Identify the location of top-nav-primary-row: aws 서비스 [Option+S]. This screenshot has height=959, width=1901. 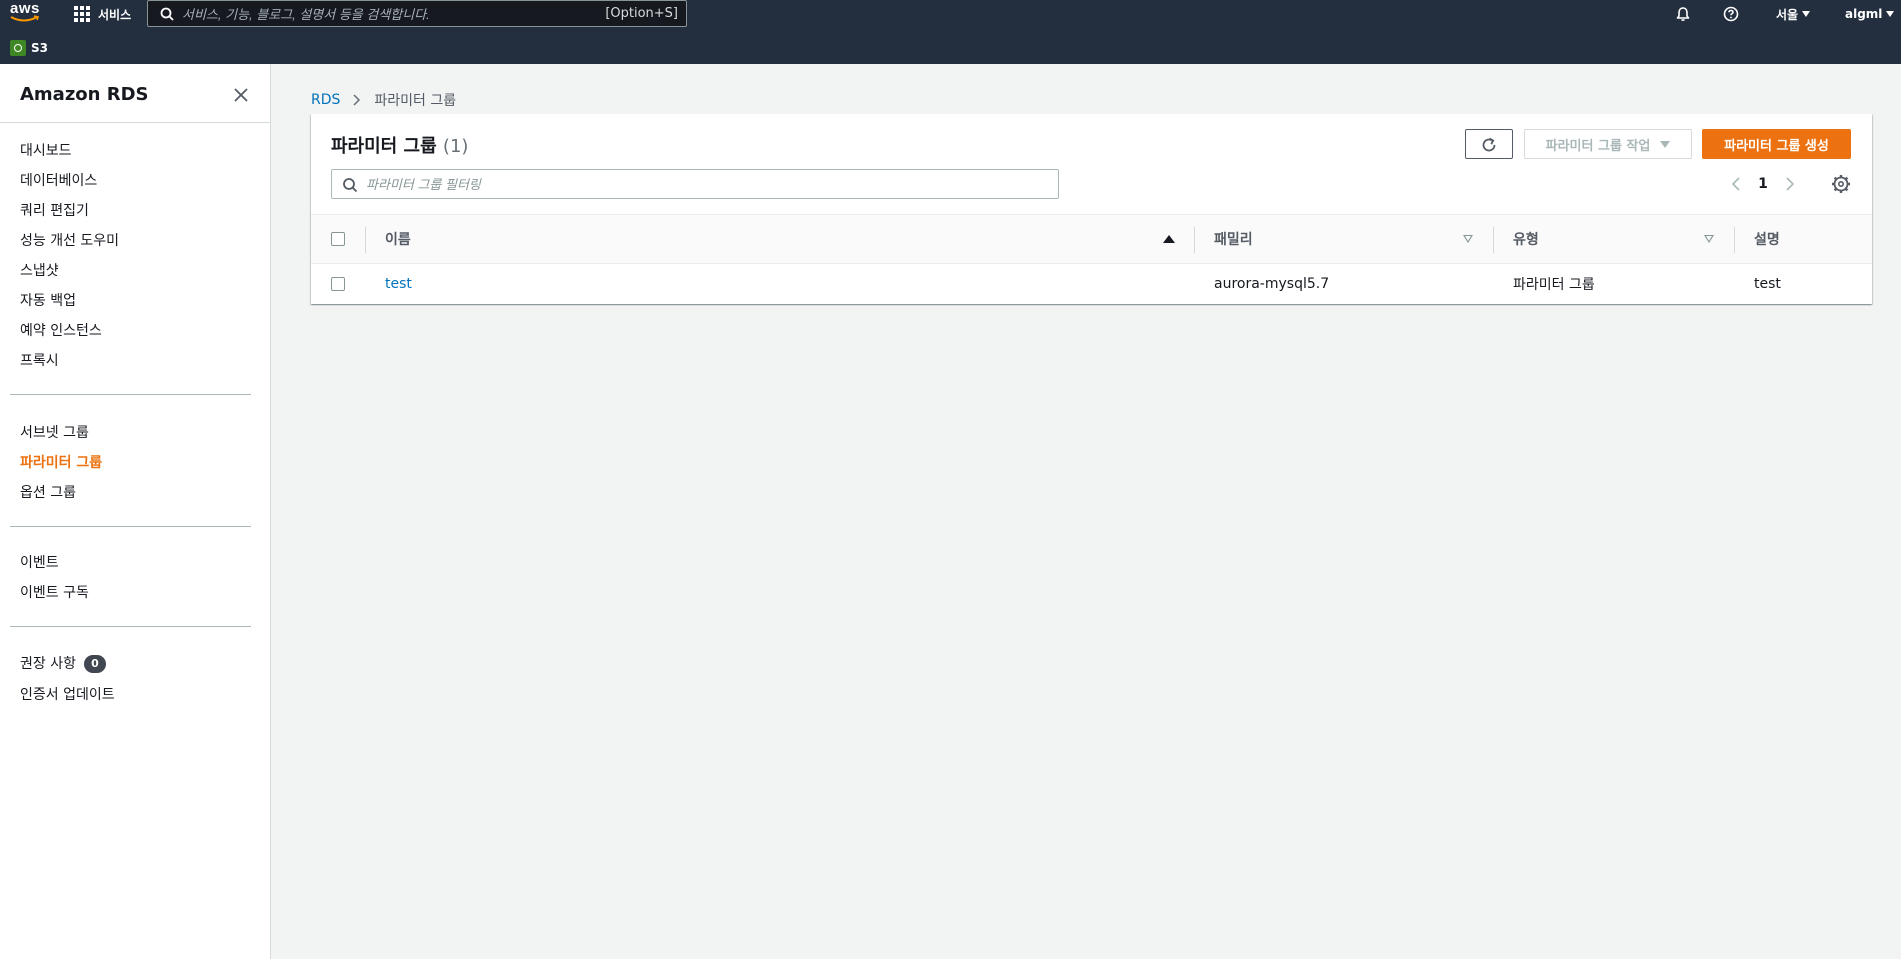
(950, 14).